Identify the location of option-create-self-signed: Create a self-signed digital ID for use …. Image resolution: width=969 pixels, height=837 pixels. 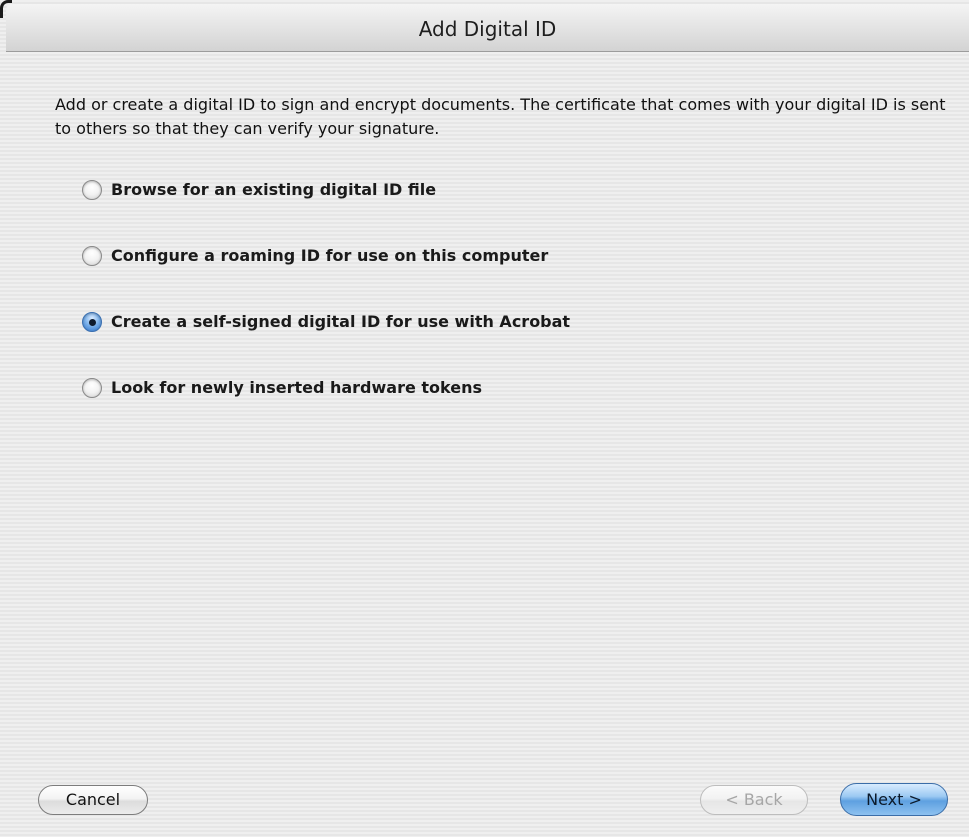
(326, 343).